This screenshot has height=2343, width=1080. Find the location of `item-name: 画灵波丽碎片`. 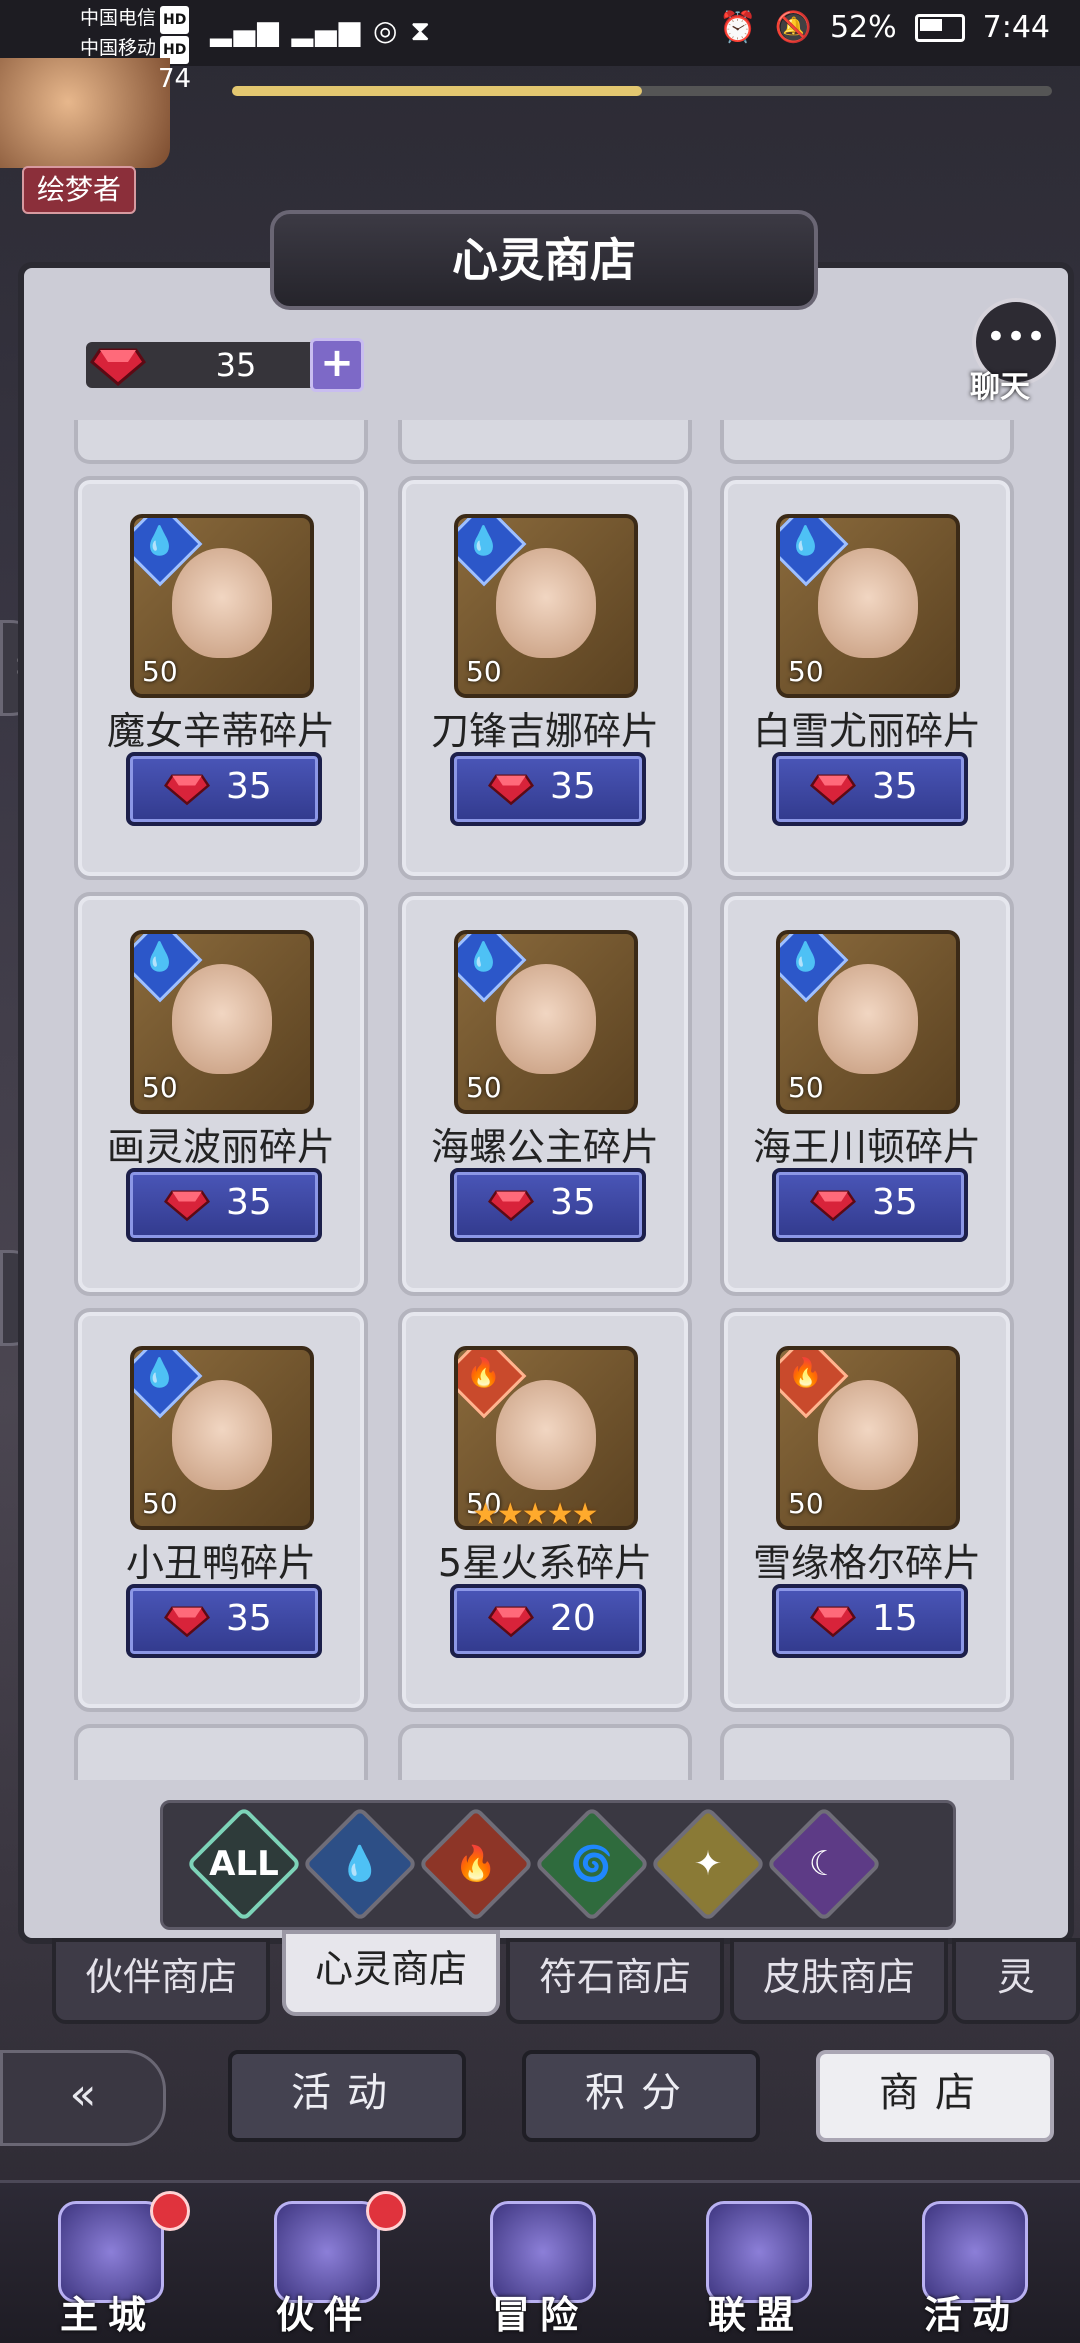

item-name: 画灵波丽碎片 is located at coordinates (220, 1147).